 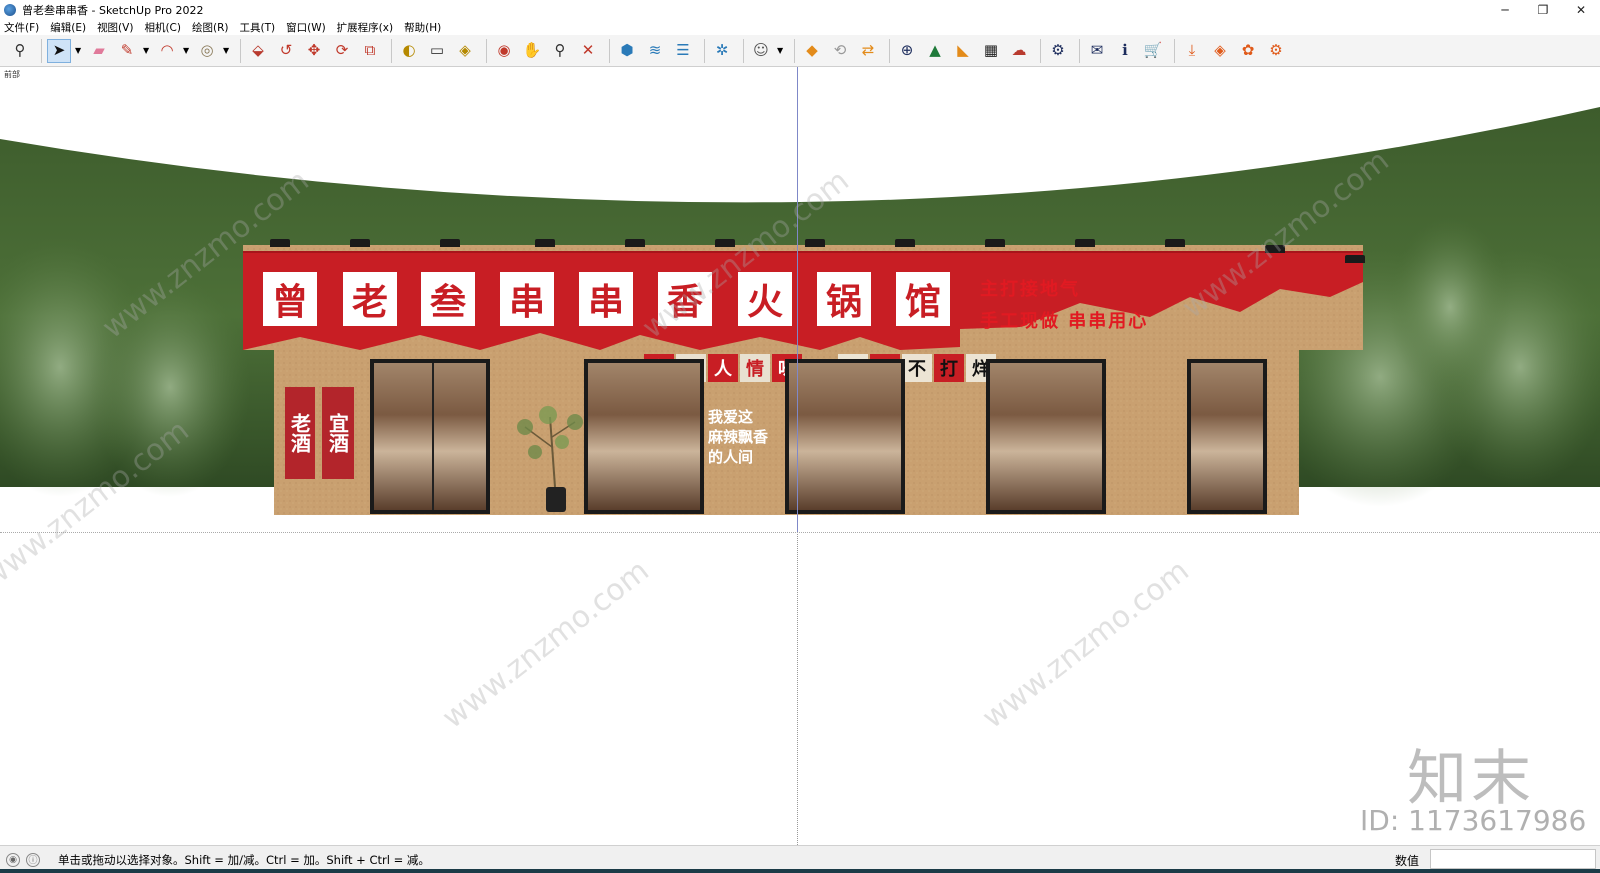 What do you see at coordinates (532, 51) in the screenshot?
I see `pan-hand-icon: ✋` at bounding box center [532, 51].